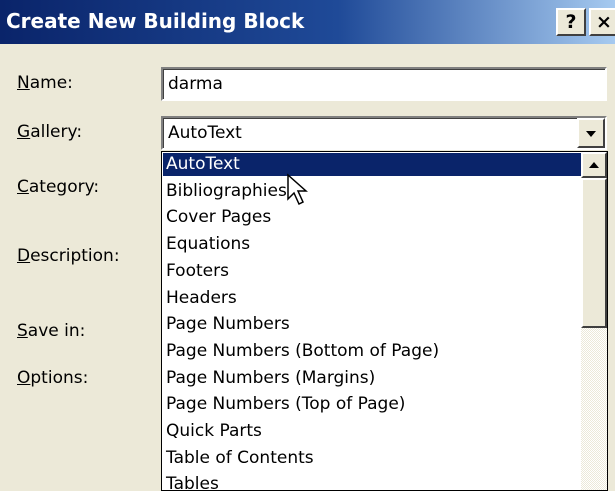 The image size is (615, 491). Describe the element at coordinates (307, 22) in the screenshot. I see `title-bar: Create New Building Block ? ×` at that location.